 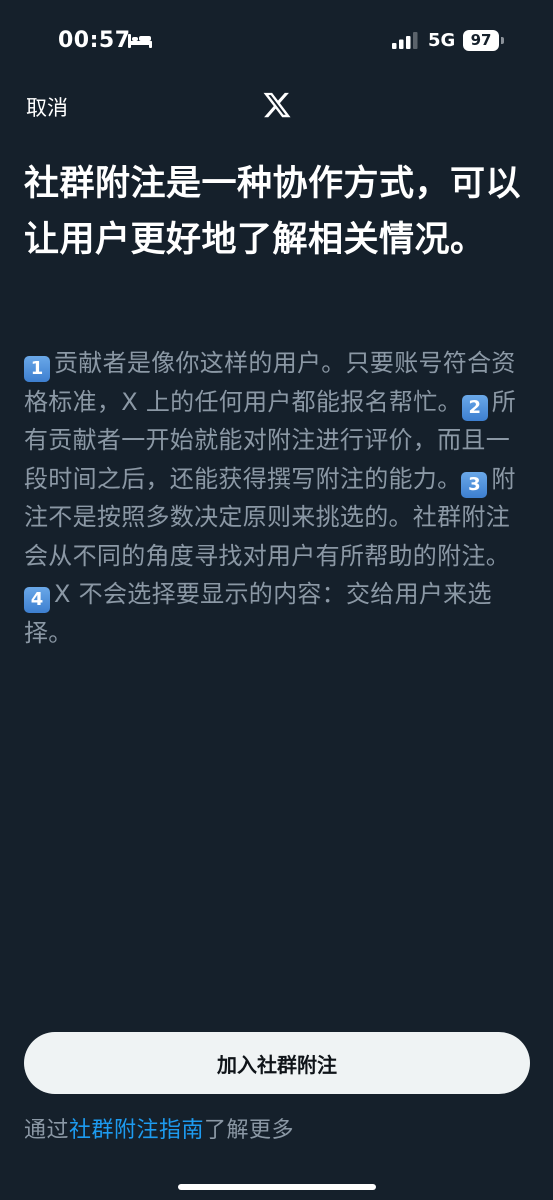 I want to click on battery-cap, so click(x=502, y=40).